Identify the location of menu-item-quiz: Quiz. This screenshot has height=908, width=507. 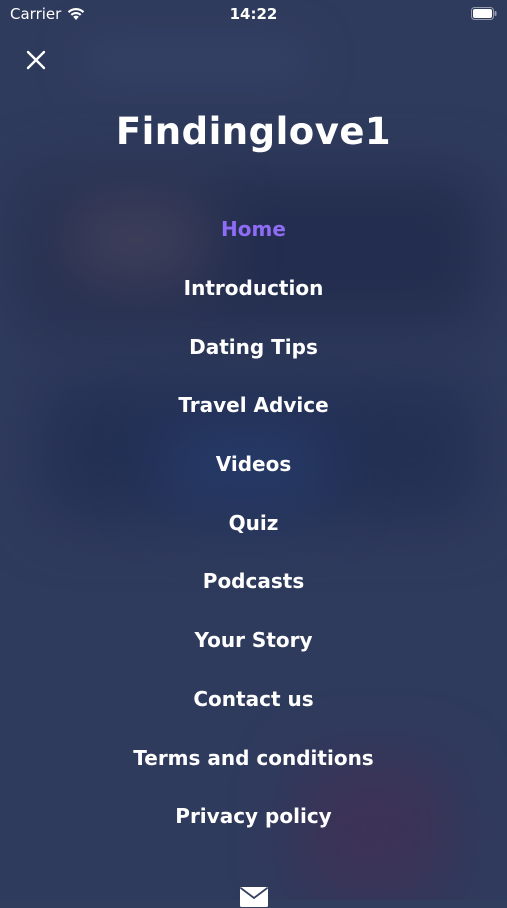
(253, 522).